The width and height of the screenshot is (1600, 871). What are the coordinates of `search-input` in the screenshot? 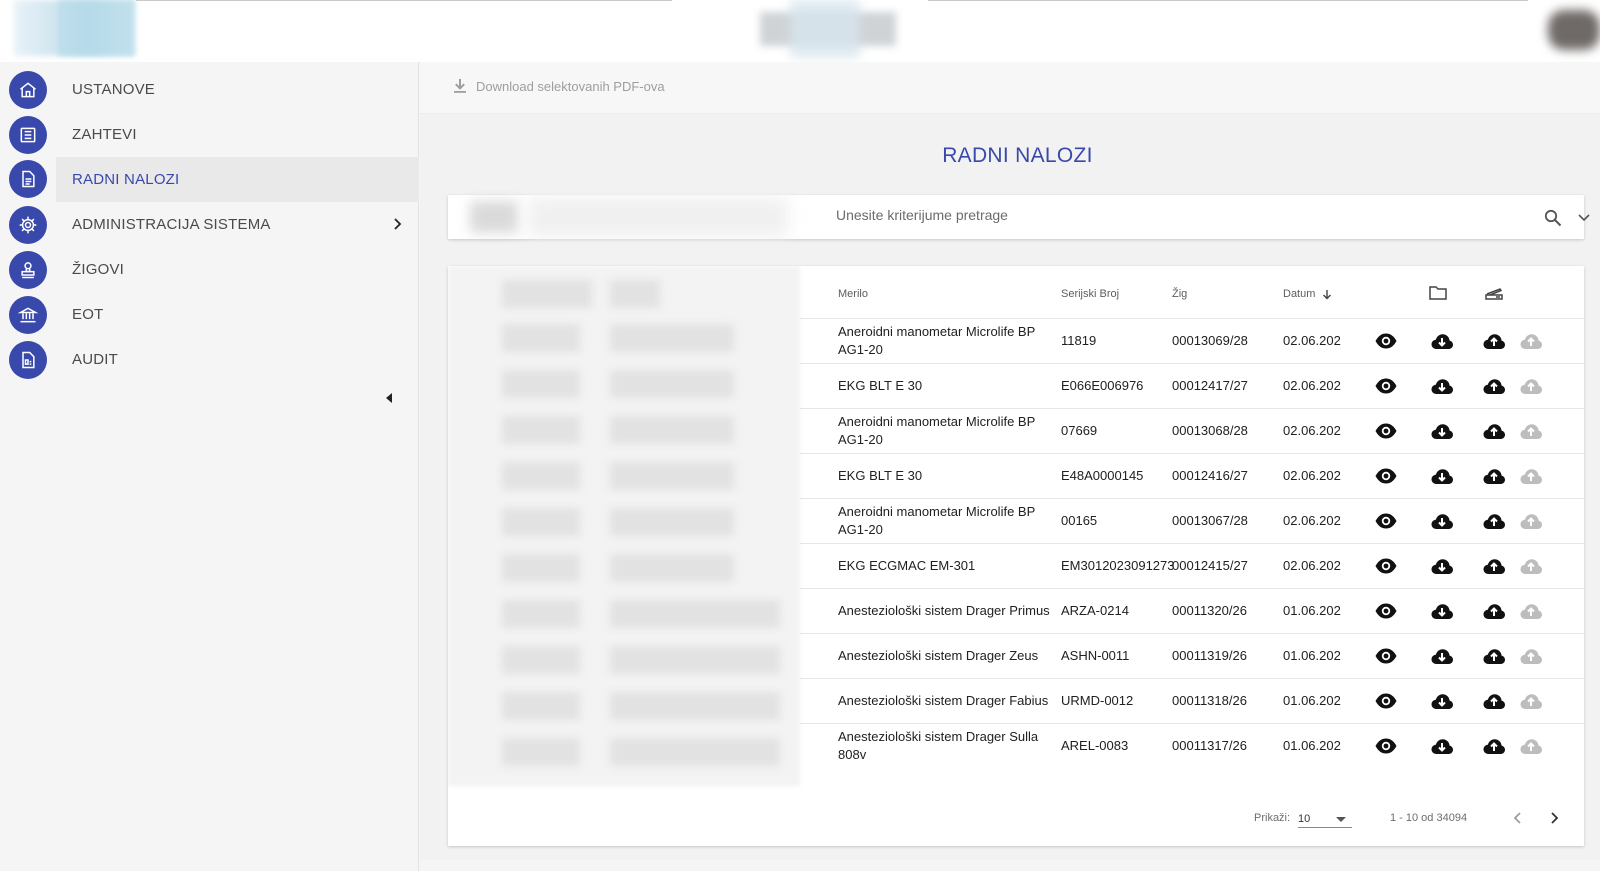 It's located at (1156, 215).